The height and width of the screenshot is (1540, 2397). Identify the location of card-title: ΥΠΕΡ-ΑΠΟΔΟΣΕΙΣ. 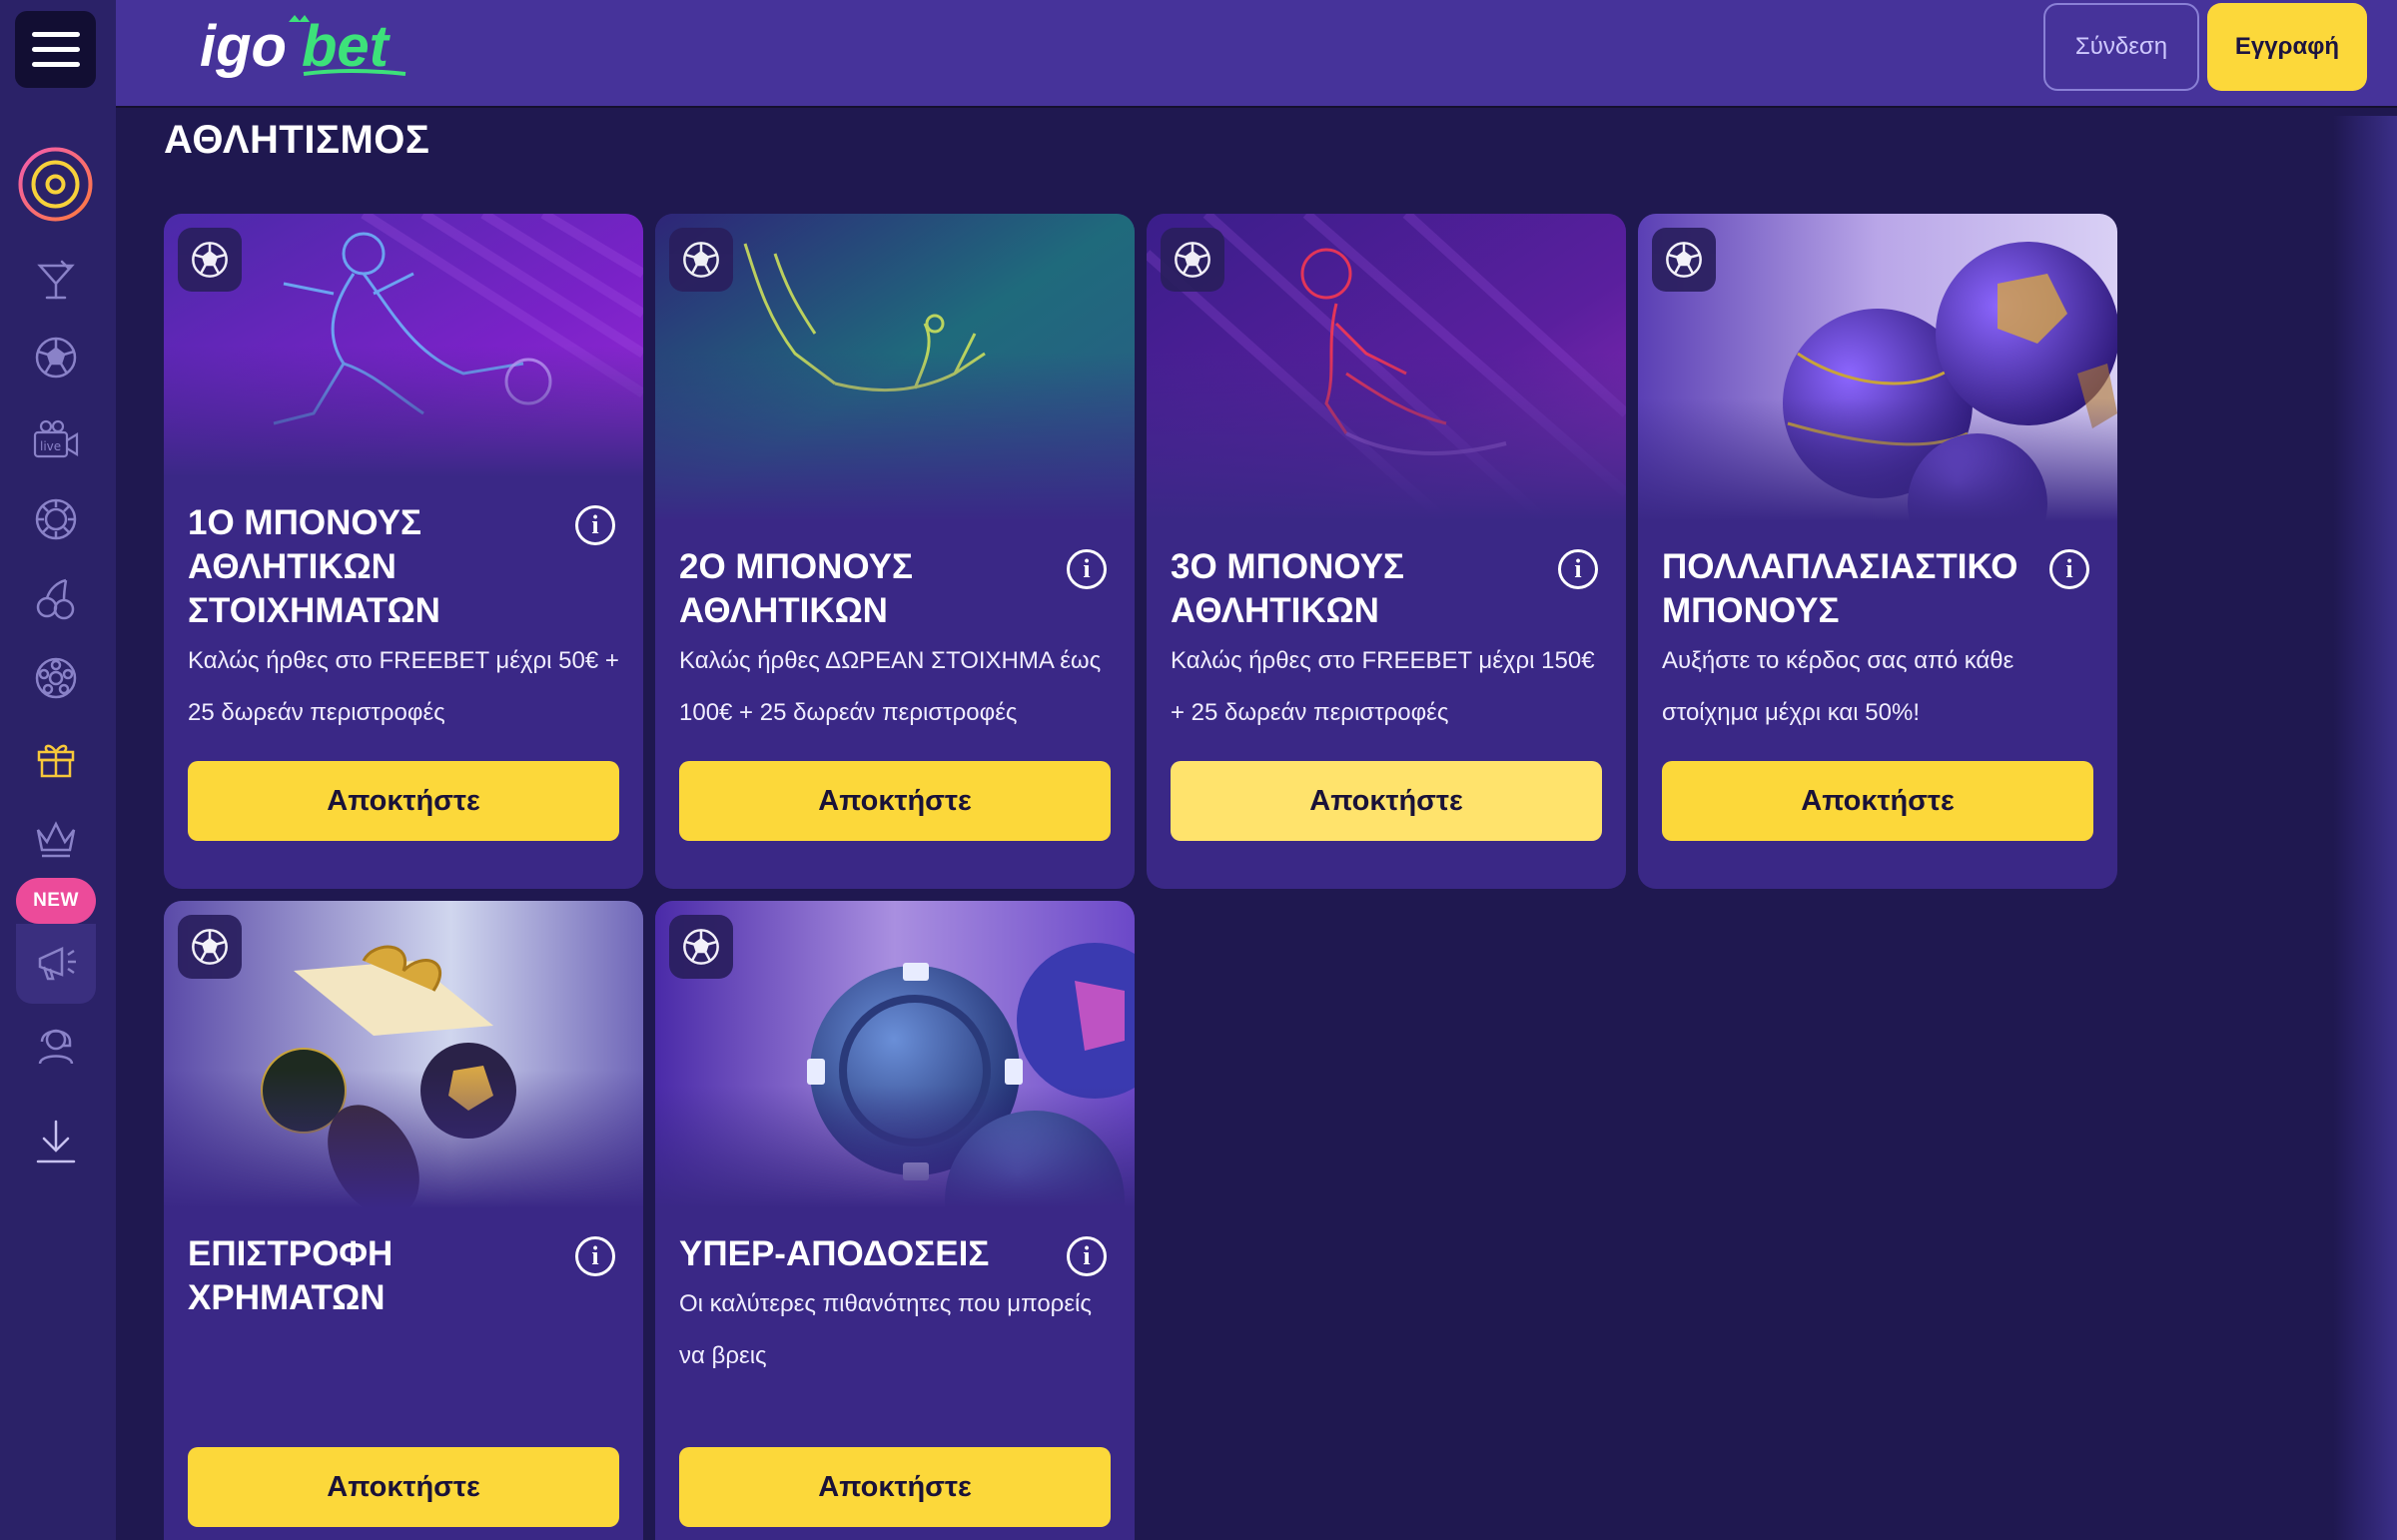
(834, 1254).